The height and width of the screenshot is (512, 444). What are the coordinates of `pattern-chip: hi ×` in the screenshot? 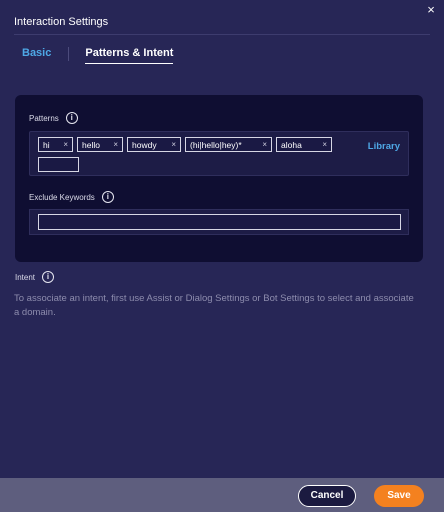 It's located at (55, 144).